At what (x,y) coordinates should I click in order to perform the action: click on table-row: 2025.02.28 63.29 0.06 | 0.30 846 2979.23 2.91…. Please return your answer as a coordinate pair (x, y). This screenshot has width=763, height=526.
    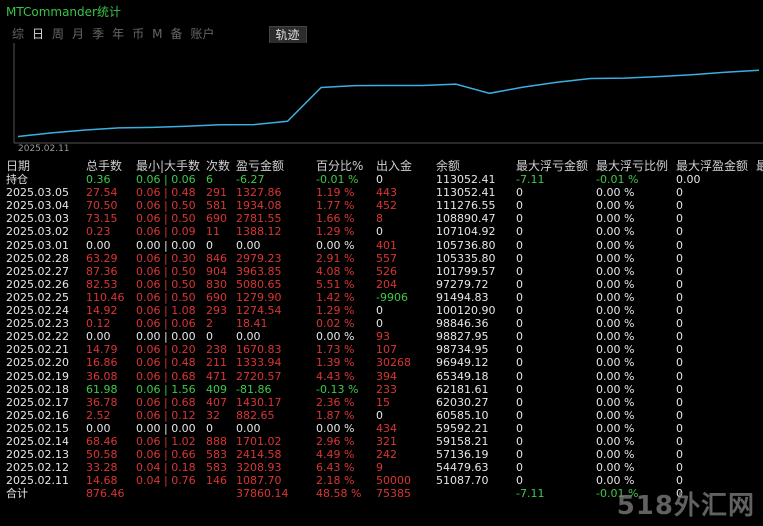
    Looking at the image, I should click on (381, 258).